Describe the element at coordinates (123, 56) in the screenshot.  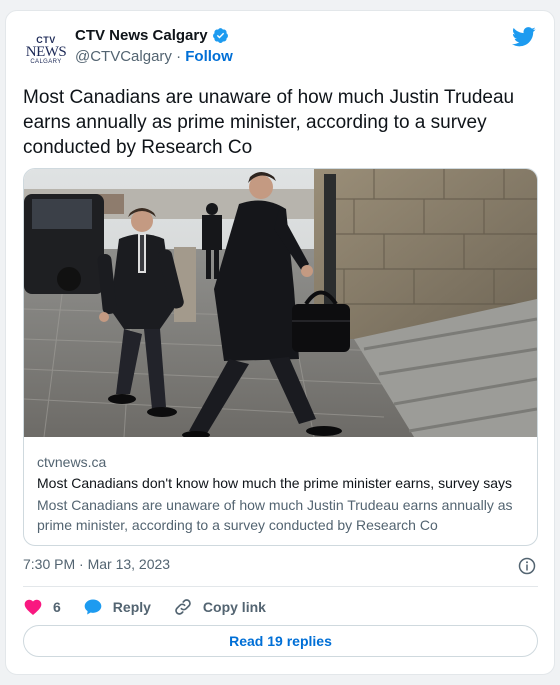
I see `author-handle: @CTVCalgary` at that location.